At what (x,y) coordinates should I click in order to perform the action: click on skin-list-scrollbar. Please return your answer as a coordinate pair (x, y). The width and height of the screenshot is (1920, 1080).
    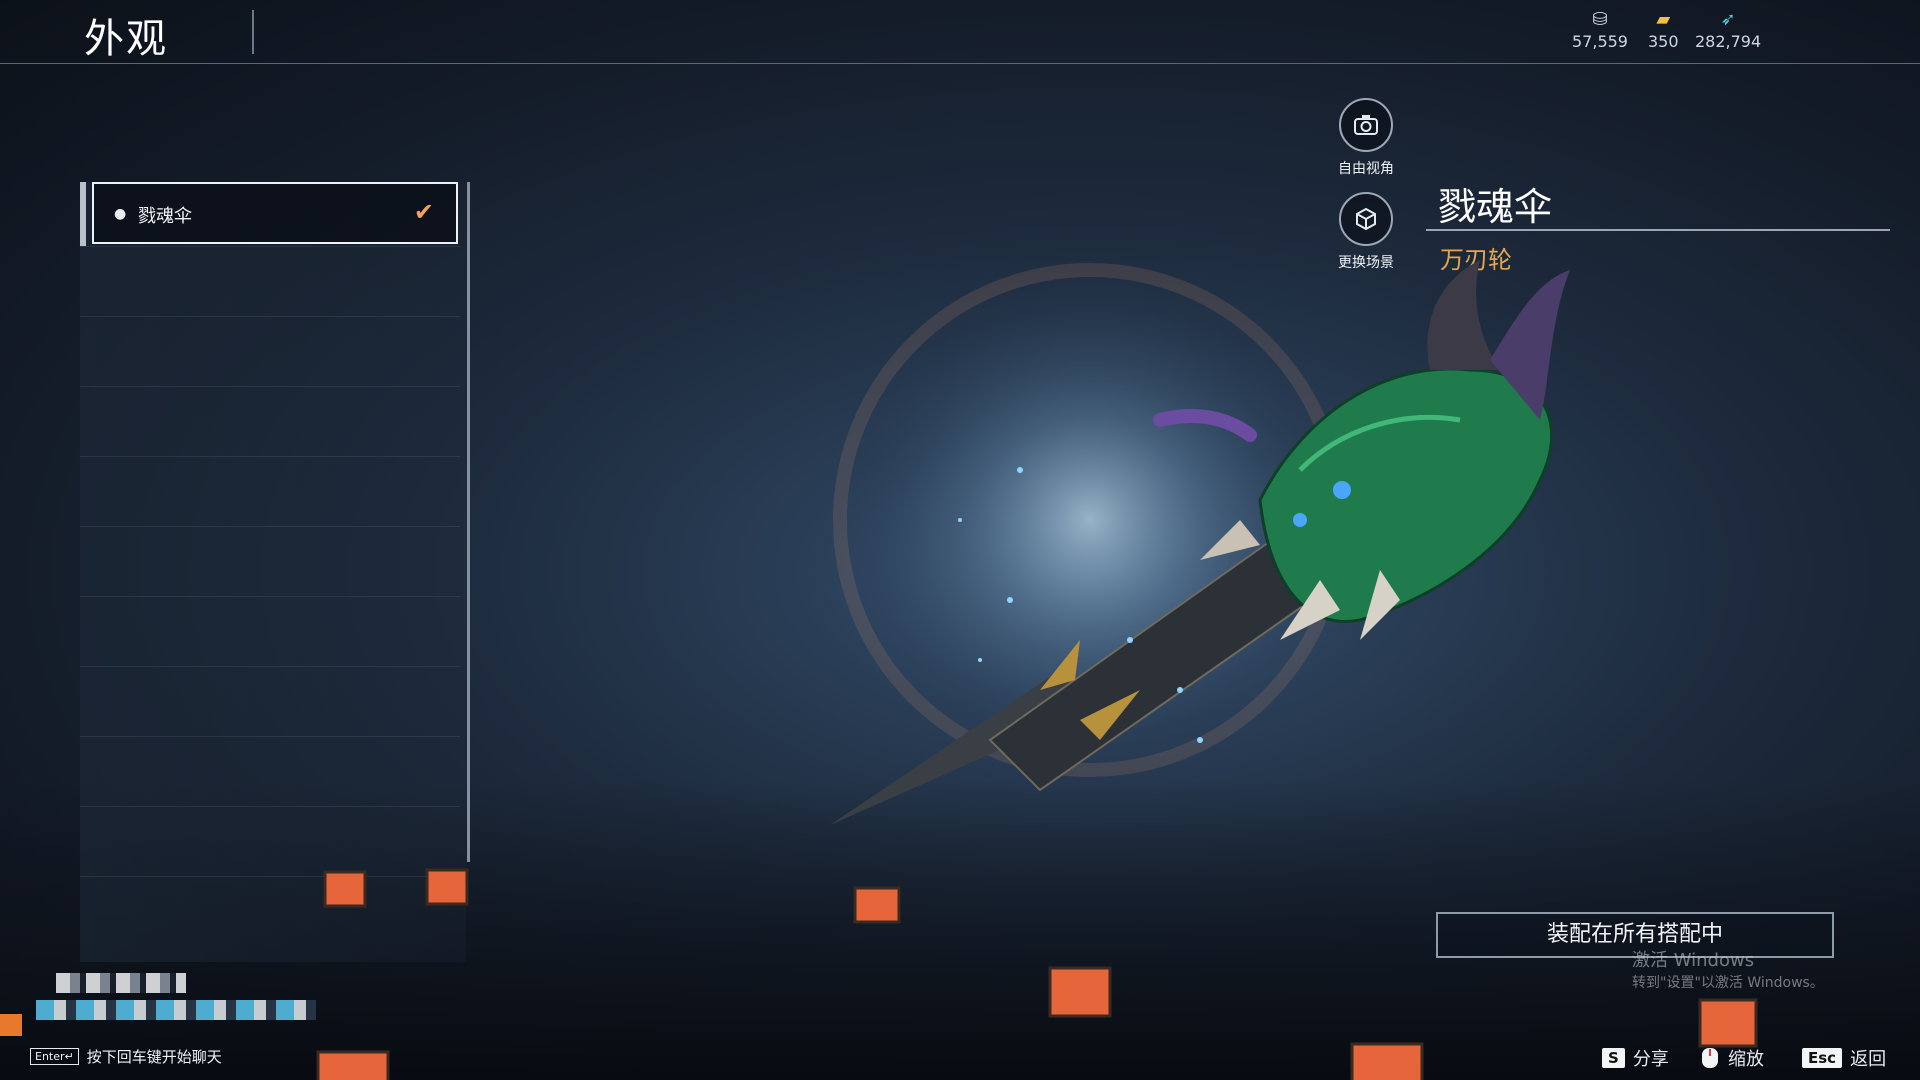
    Looking at the image, I should click on (468, 522).